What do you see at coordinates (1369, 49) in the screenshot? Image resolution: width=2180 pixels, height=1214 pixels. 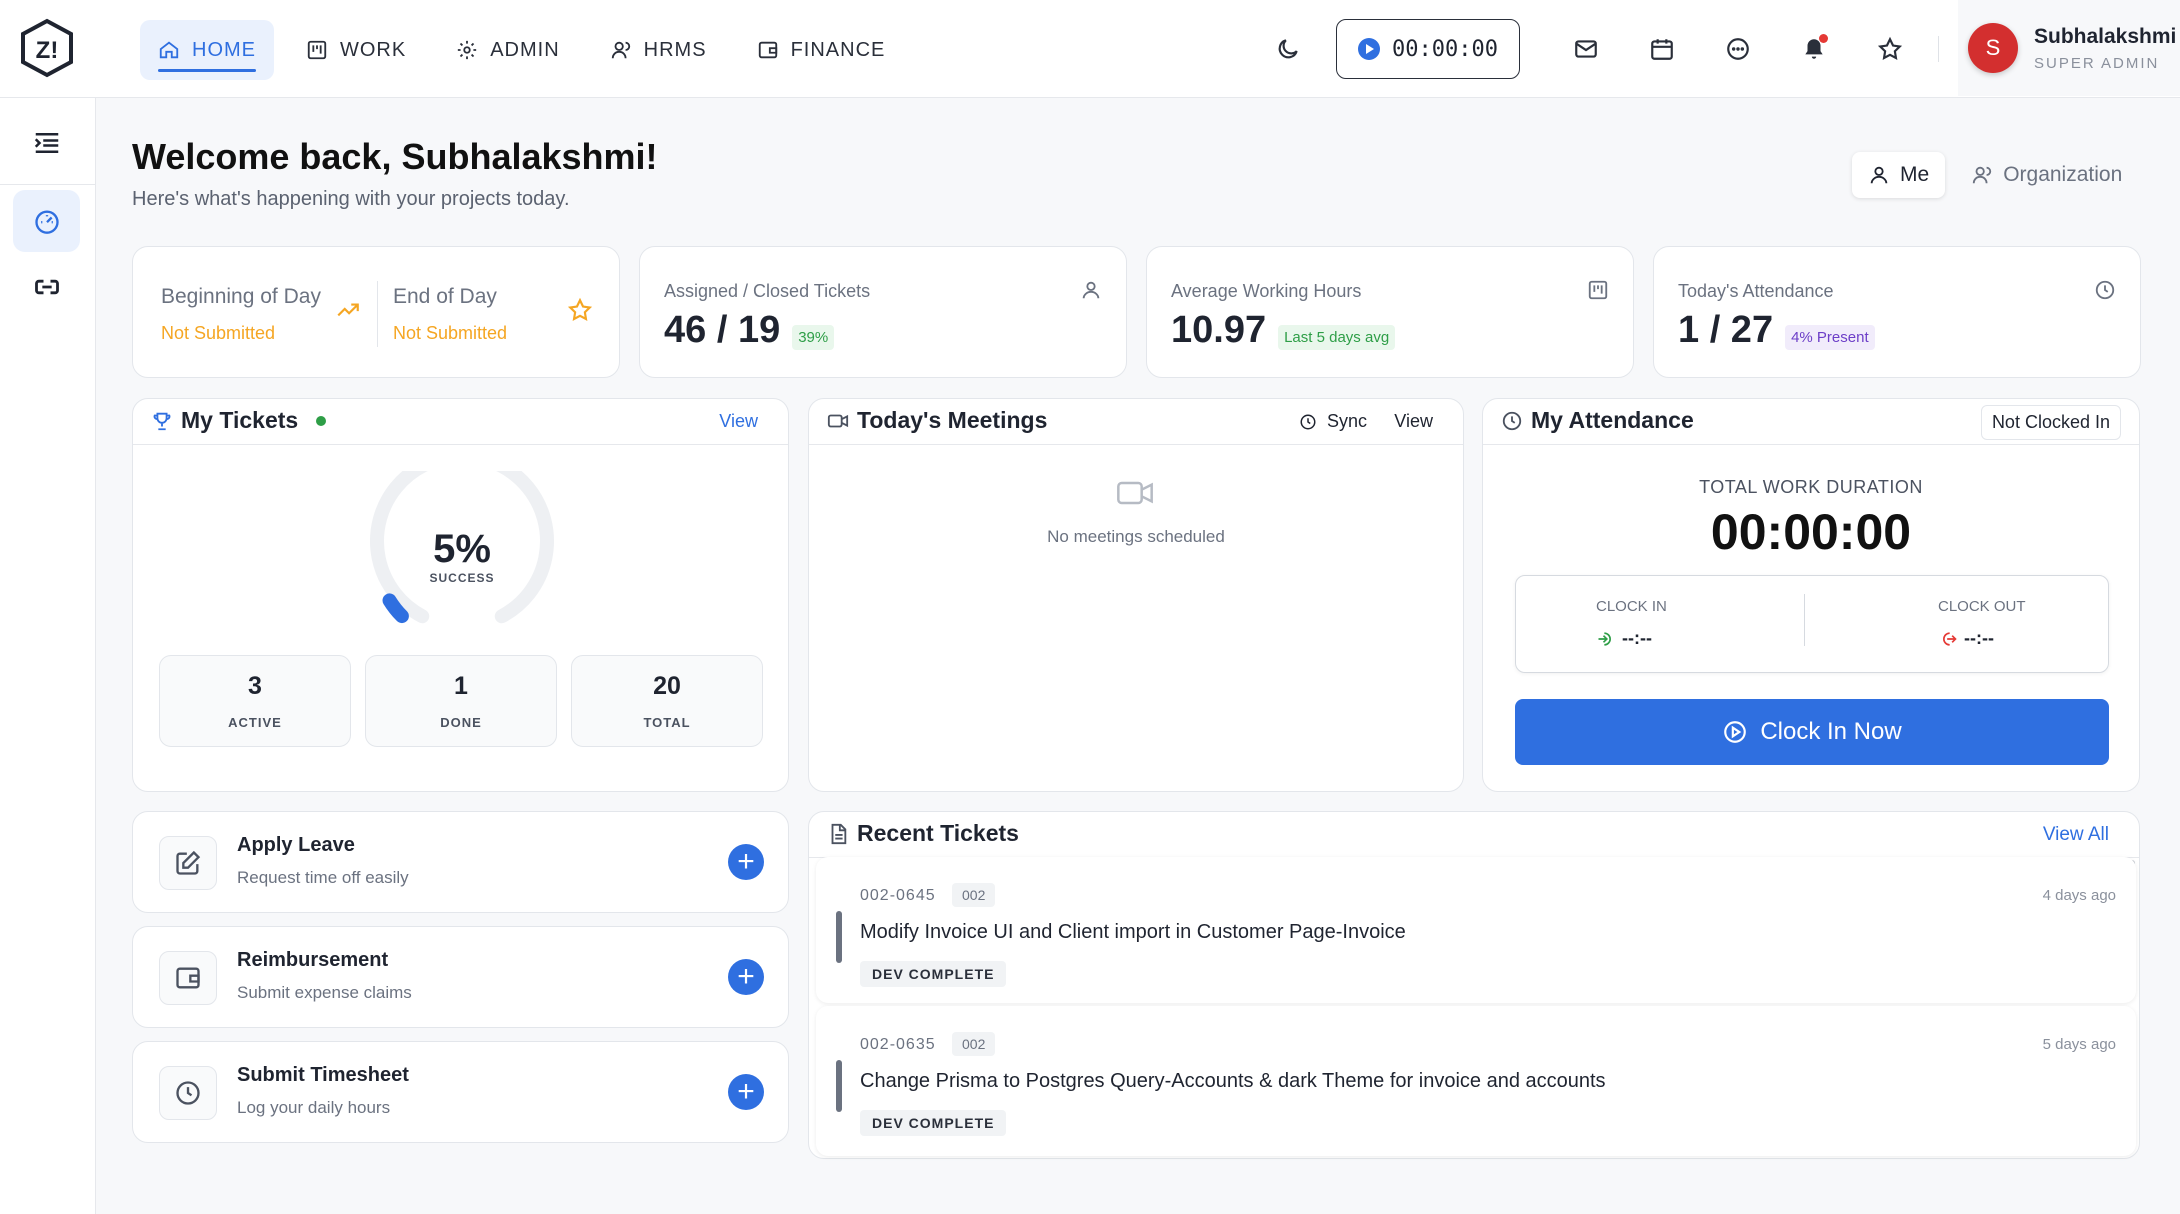 I see `play-icon` at bounding box center [1369, 49].